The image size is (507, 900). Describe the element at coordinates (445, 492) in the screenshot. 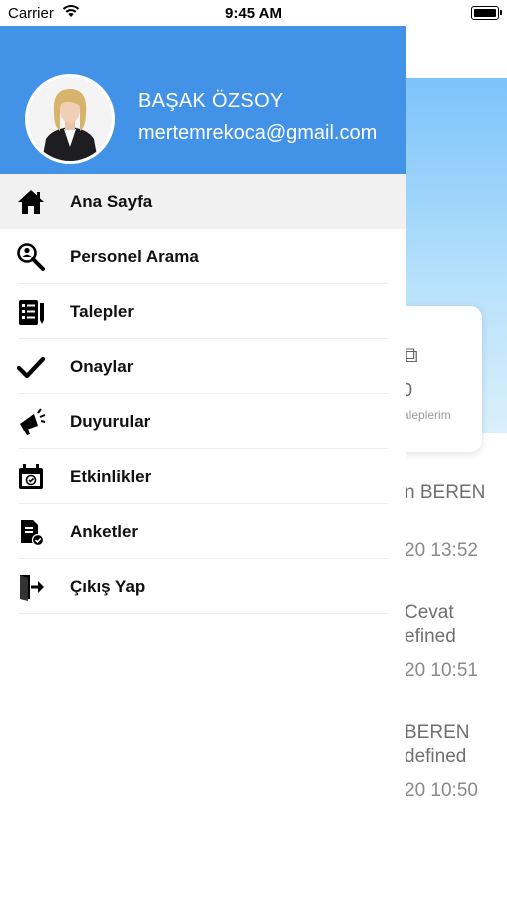

I see `feed-line: n BEREN` at that location.